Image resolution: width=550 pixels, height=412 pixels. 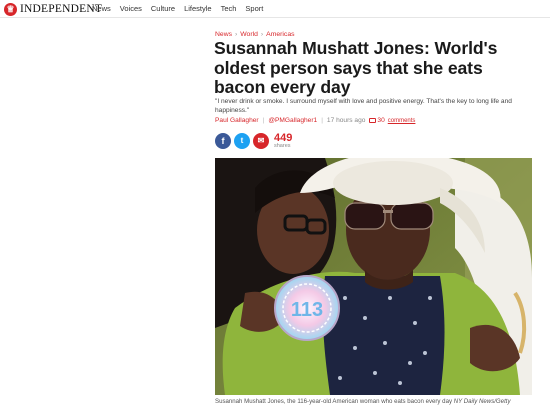 I want to click on comments-link: comments, so click(x=402, y=121).